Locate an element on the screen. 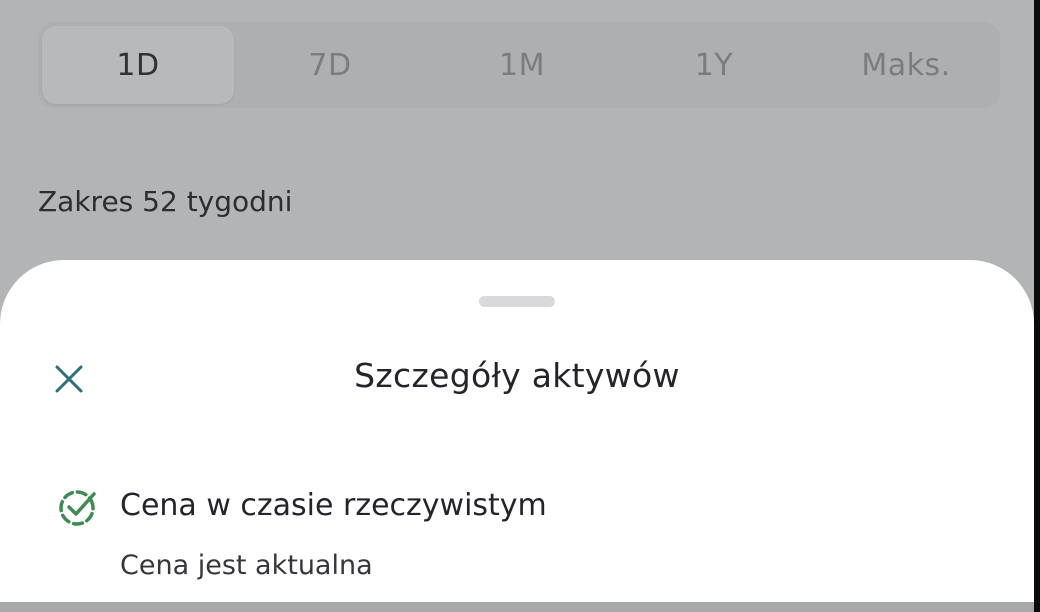 The image size is (1040, 612). week-range-label: Zakres 52 tygodni is located at coordinates (165, 201).